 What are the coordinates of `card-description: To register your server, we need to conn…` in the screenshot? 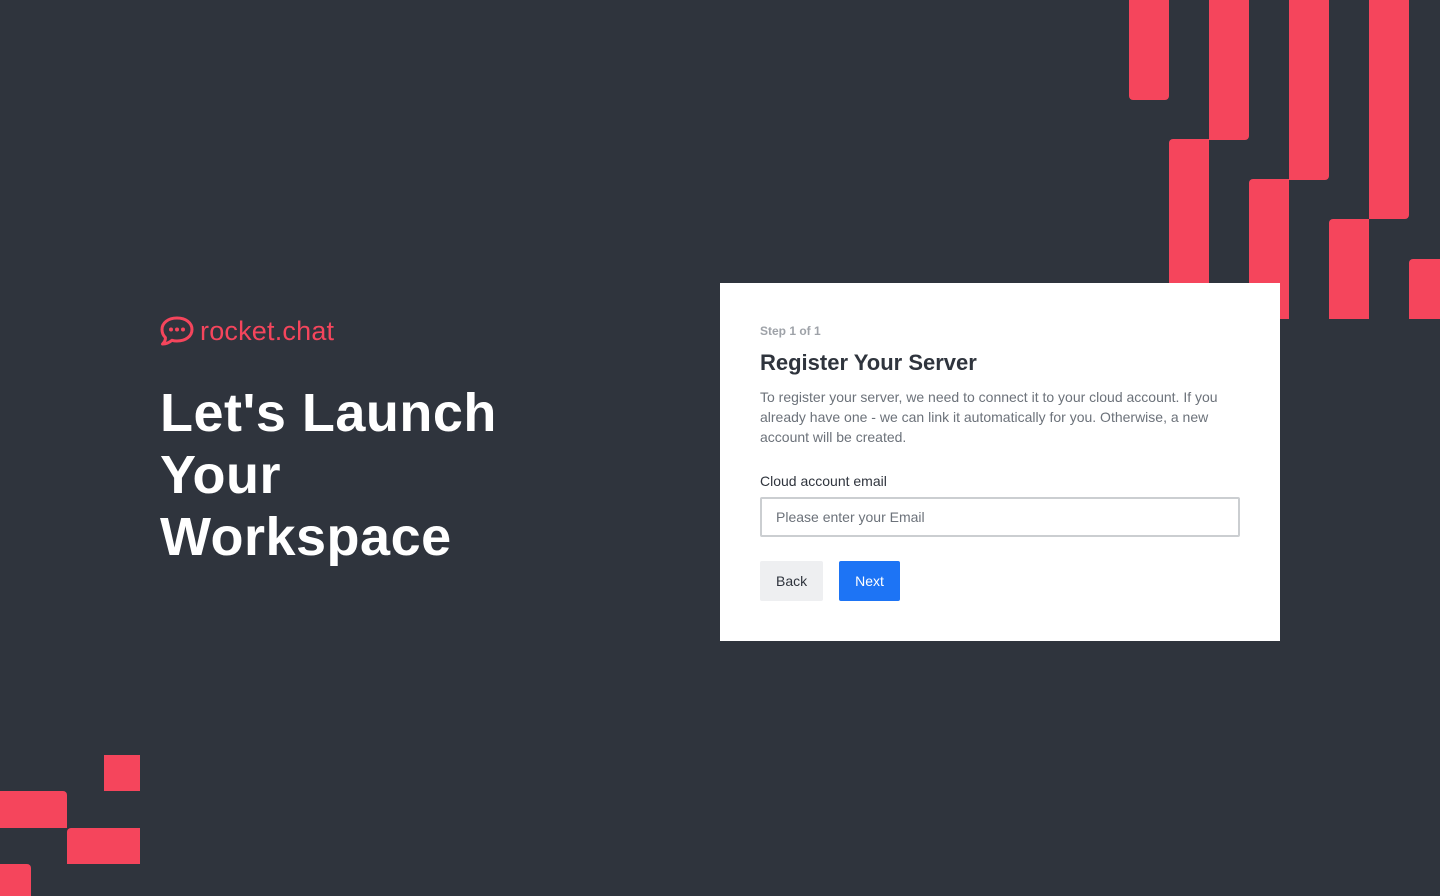 It's located at (989, 417).